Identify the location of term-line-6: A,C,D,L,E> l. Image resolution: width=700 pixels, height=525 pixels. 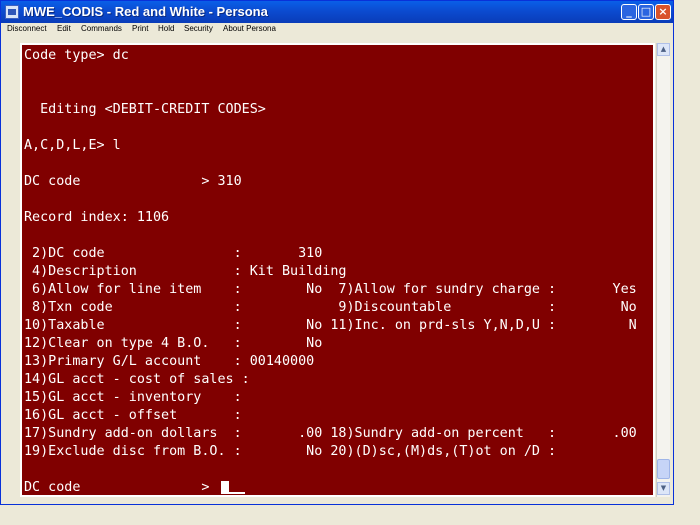
(72, 145).